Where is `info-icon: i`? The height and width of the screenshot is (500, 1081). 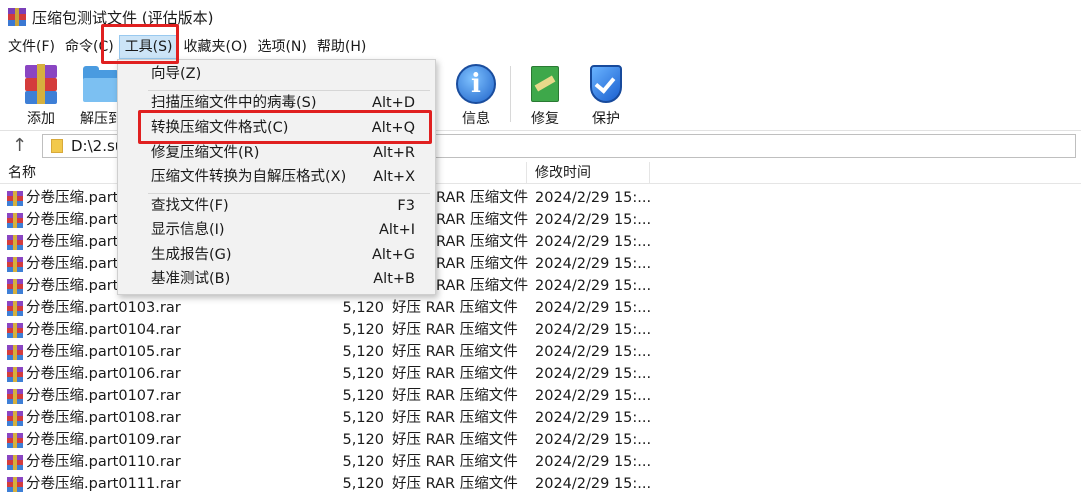
info-icon: i is located at coordinates (476, 84).